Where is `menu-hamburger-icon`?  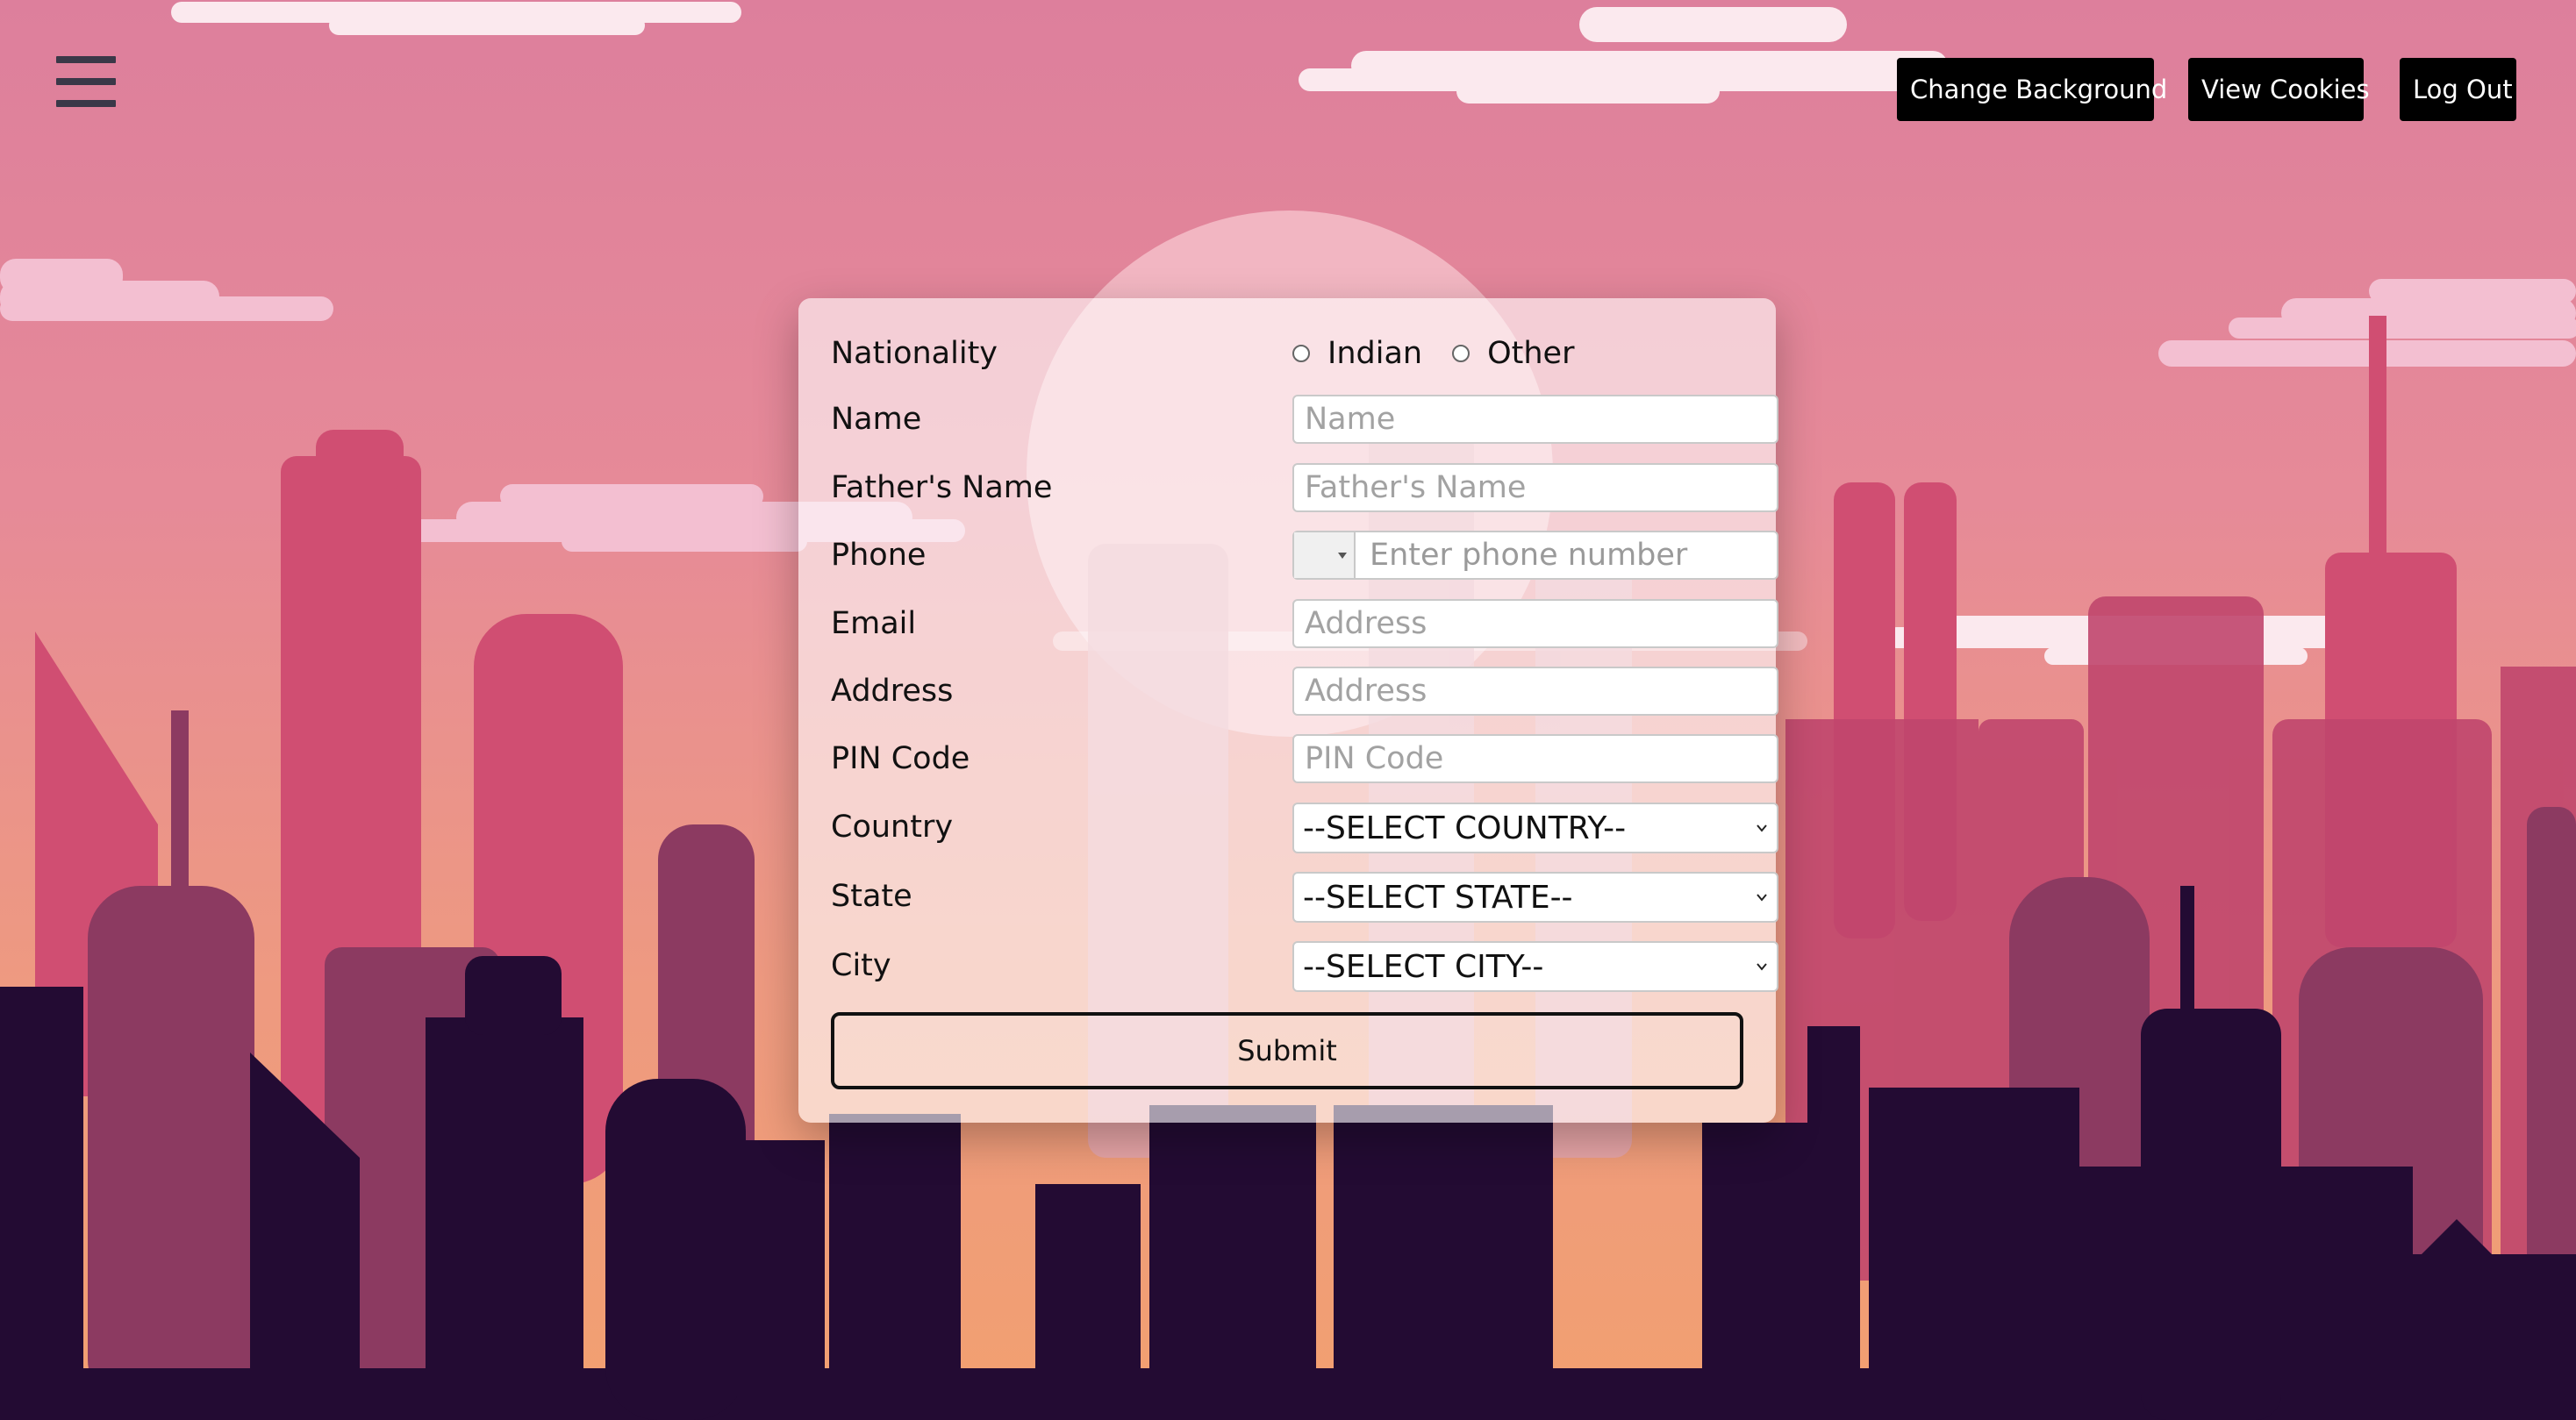 menu-hamburger-icon is located at coordinates (86, 81).